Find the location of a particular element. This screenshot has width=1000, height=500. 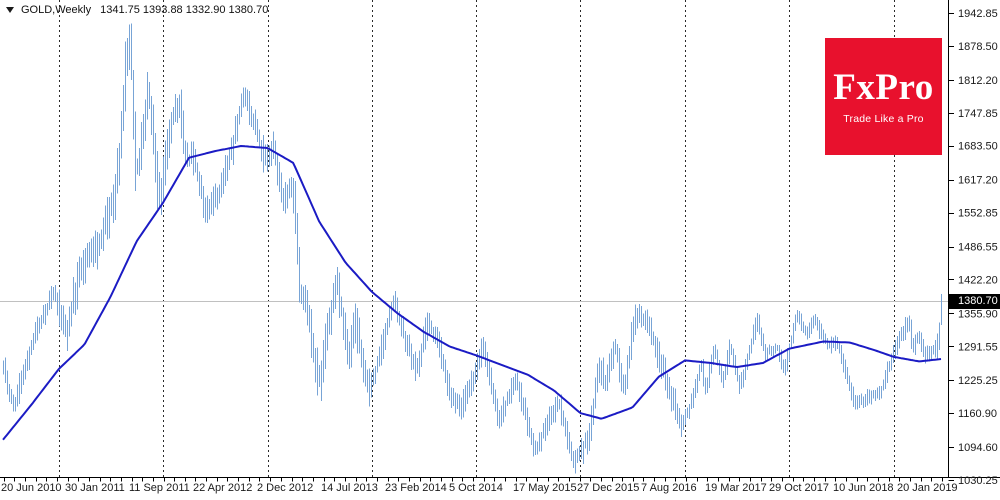

y-axis-label: 1747.85 is located at coordinates (978, 114).